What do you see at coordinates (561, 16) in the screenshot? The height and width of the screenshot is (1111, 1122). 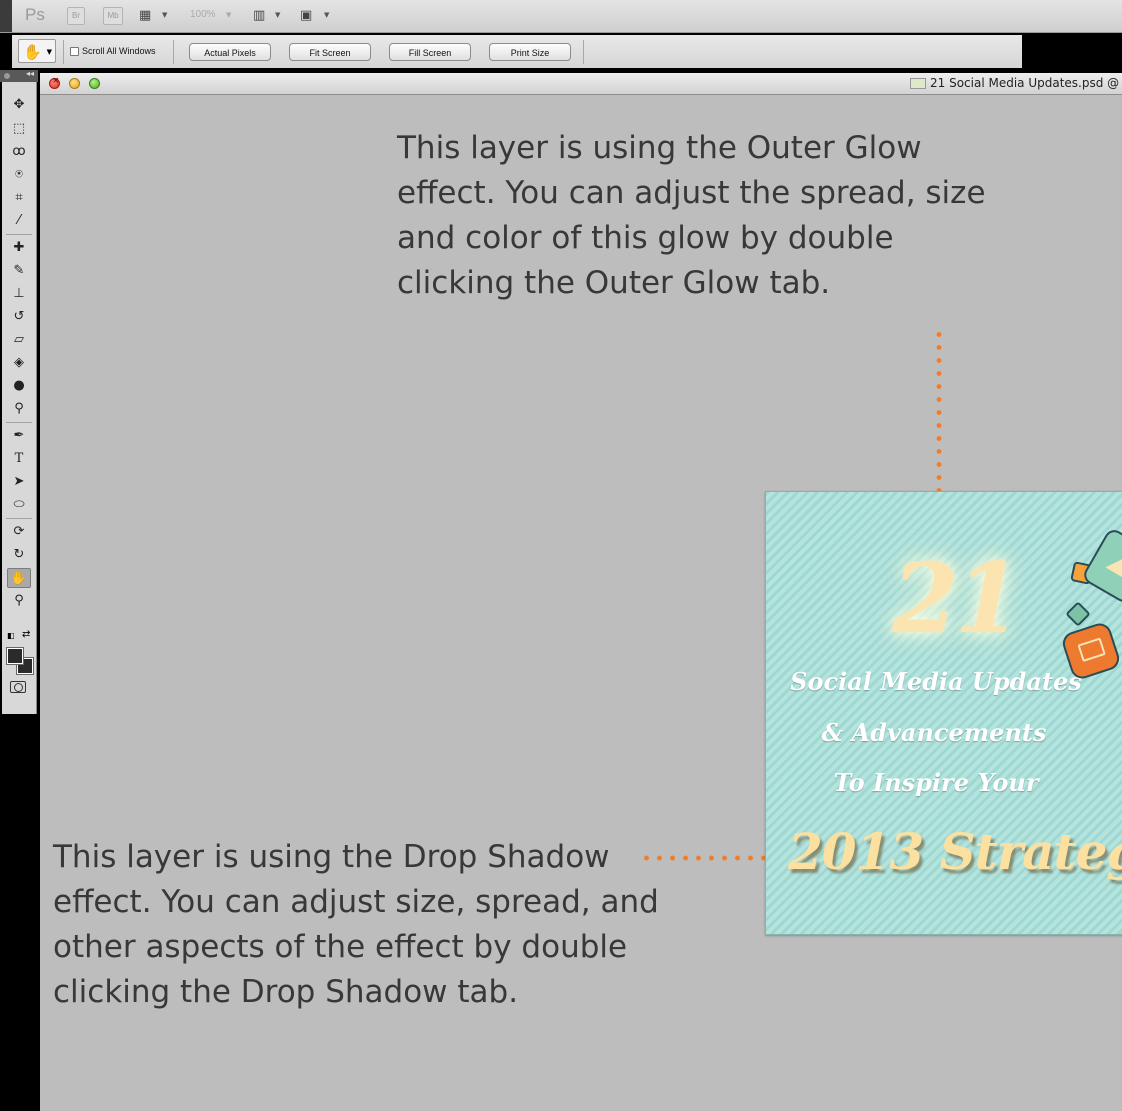 I see `application-bar: Ps Br Mb ▦ ▼ 100% ▼ ▥ ▼ ▣ ▼` at bounding box center [561, 16].